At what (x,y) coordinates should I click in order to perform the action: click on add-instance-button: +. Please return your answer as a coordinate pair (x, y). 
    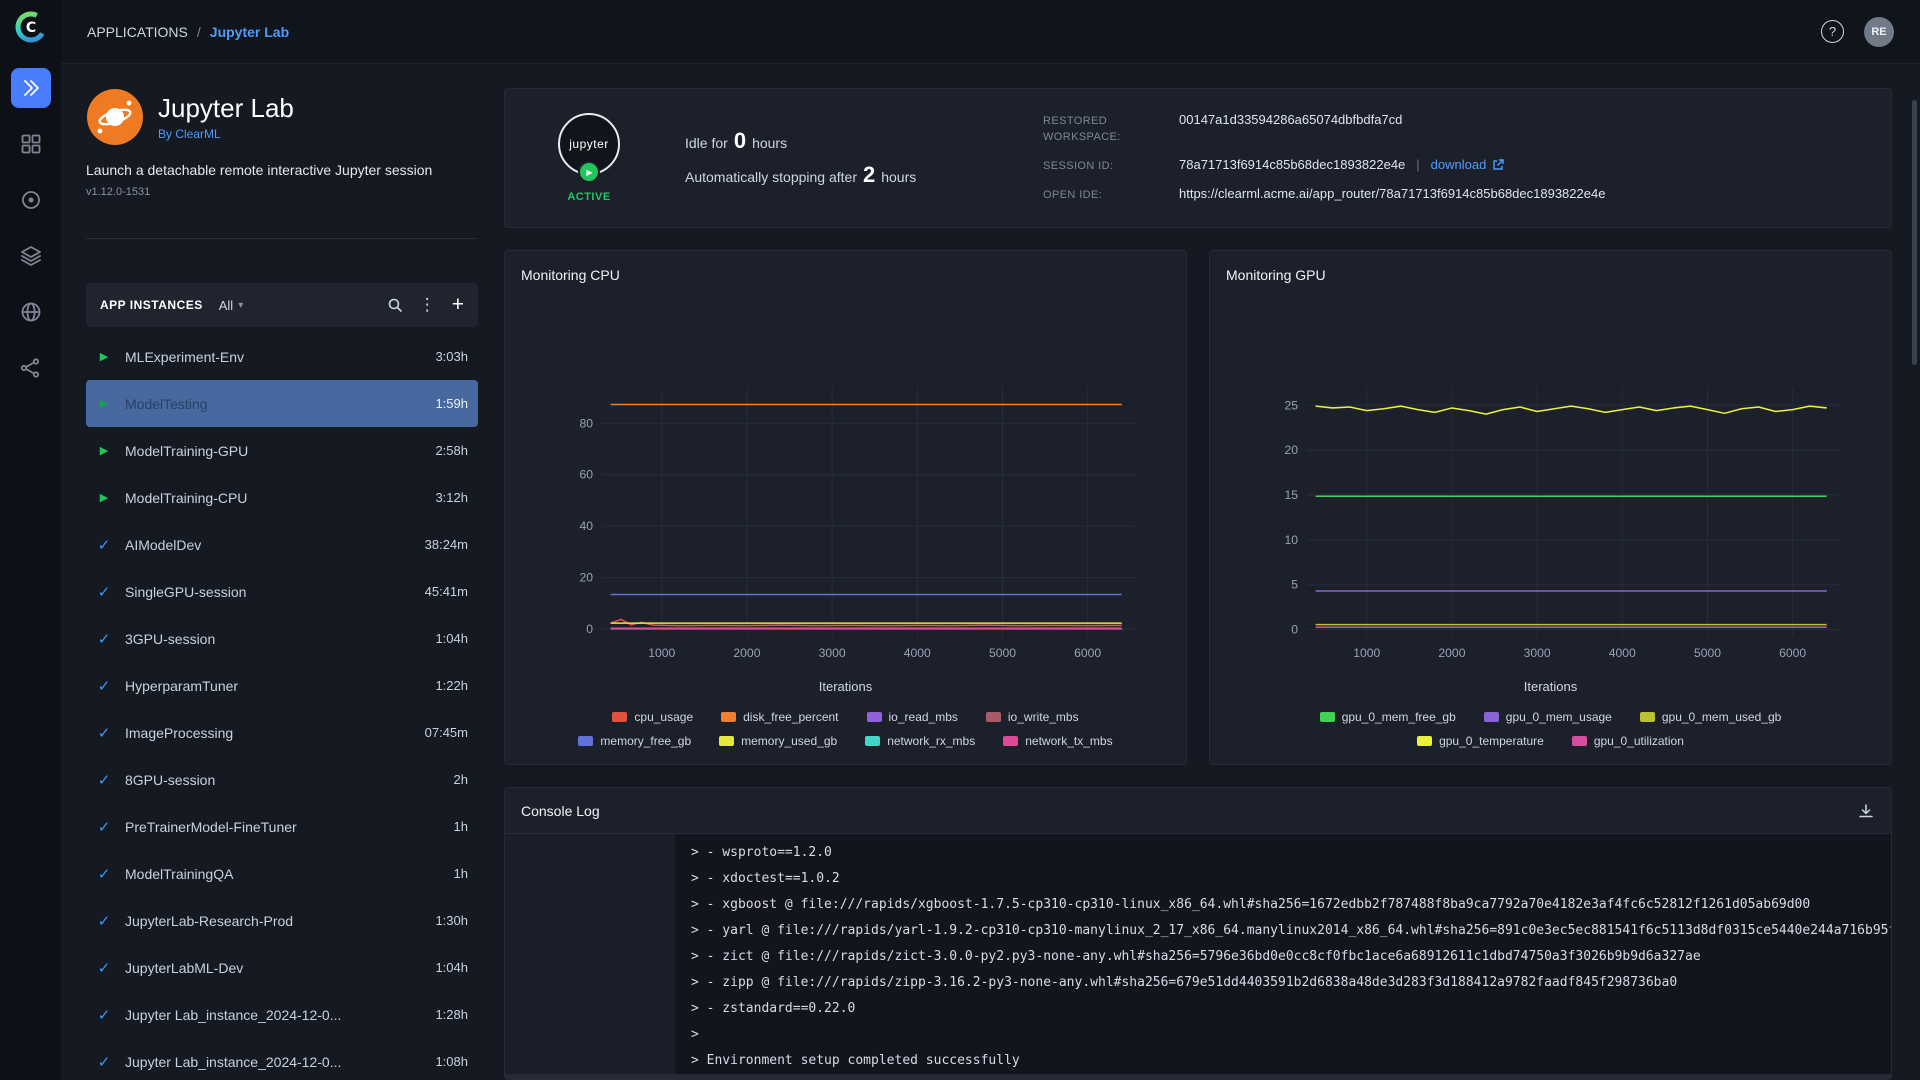
    Looking at the image, I should click on (458, 305).